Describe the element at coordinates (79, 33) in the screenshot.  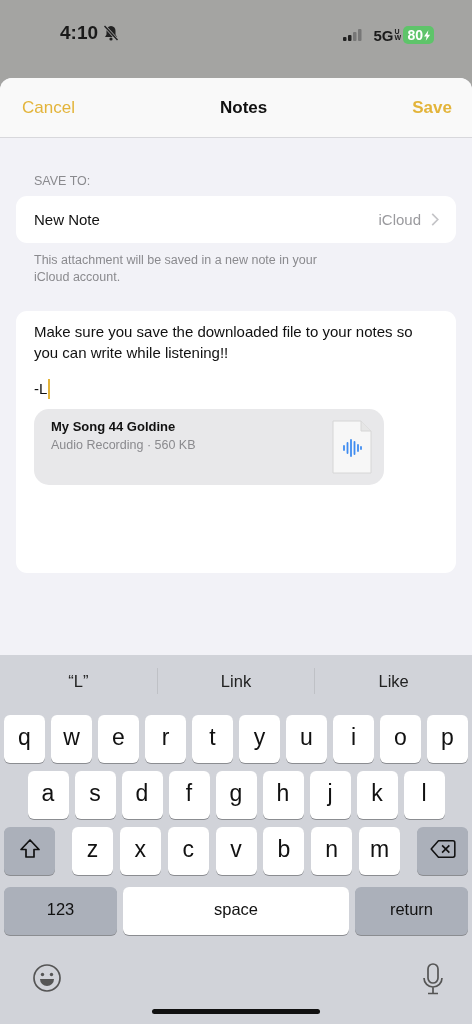
I see `status-time: 4:10` at that location.